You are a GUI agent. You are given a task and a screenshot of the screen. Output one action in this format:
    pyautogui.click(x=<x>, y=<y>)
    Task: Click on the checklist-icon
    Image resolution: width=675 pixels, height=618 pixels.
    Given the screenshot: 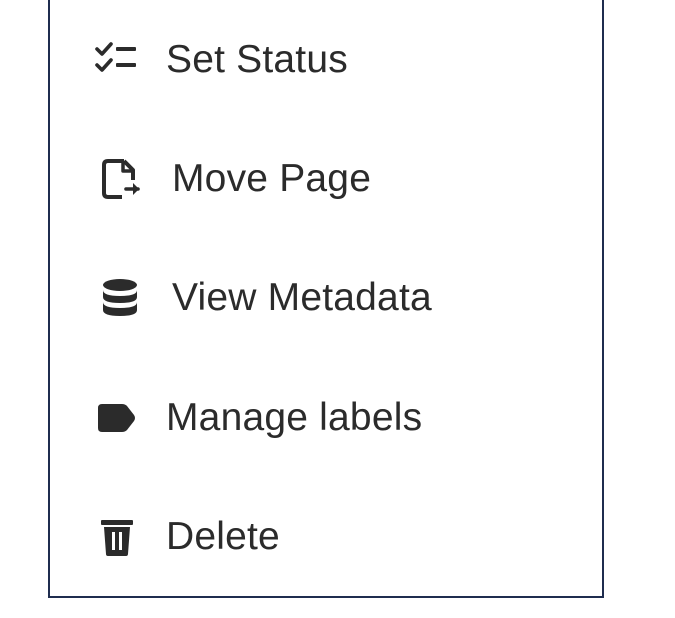 What is the action you would take?
    pyautogui.click(x=117, y=60)
    